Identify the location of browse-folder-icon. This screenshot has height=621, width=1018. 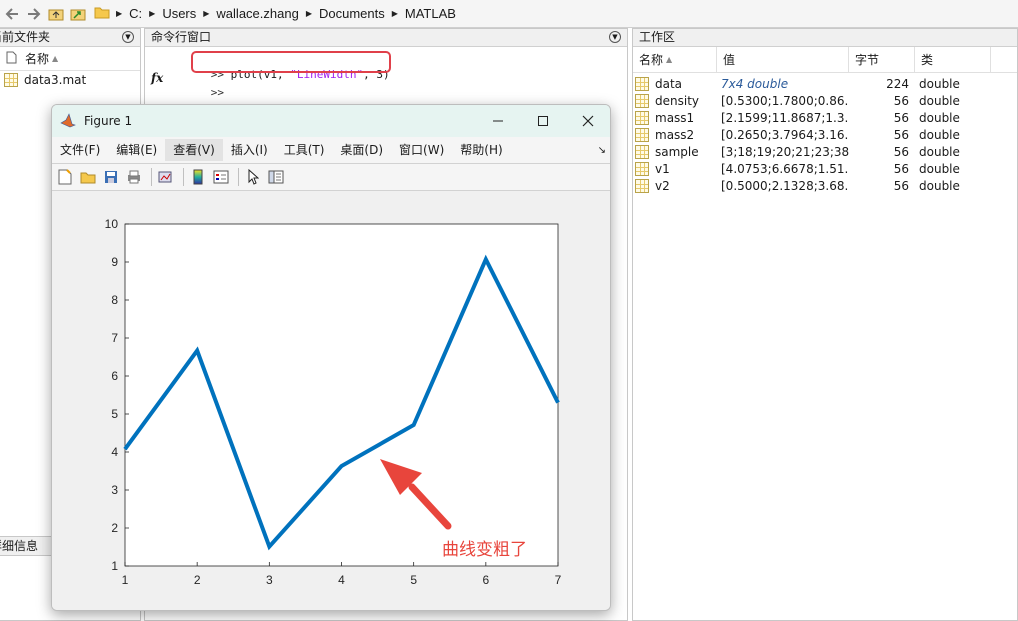
(78, 14).